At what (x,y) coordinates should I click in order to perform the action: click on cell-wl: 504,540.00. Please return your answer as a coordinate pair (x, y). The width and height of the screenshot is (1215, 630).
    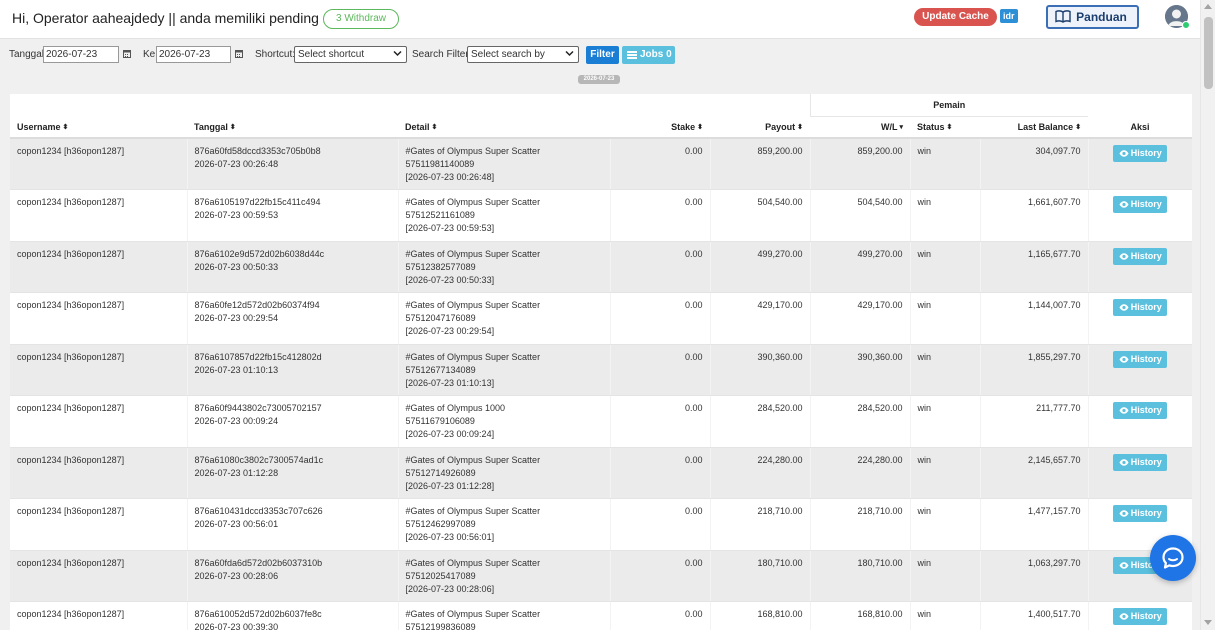
    Looking at the image, I should click on (860, 215).